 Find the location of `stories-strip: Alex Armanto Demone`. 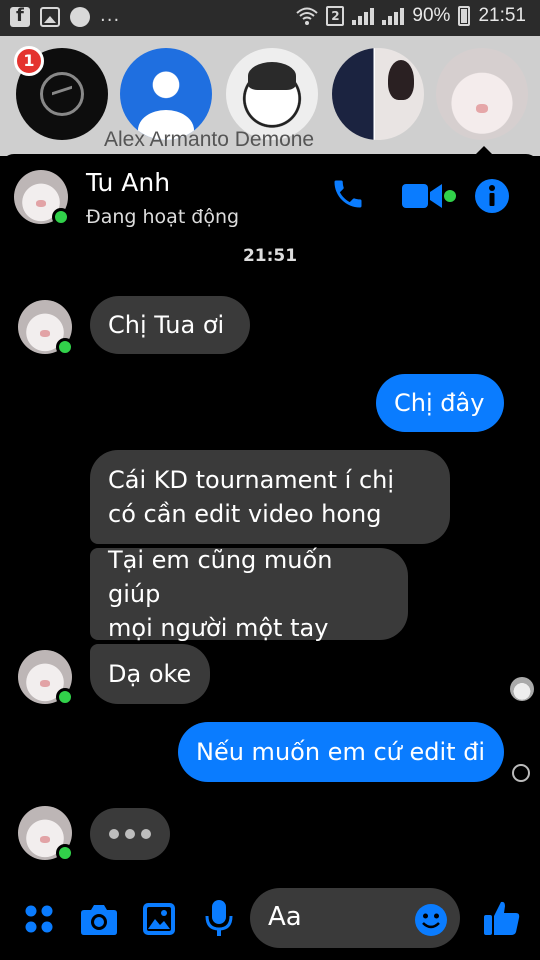

stories-strip: Alex Armanto Demone is located at coordinates (270, 96).